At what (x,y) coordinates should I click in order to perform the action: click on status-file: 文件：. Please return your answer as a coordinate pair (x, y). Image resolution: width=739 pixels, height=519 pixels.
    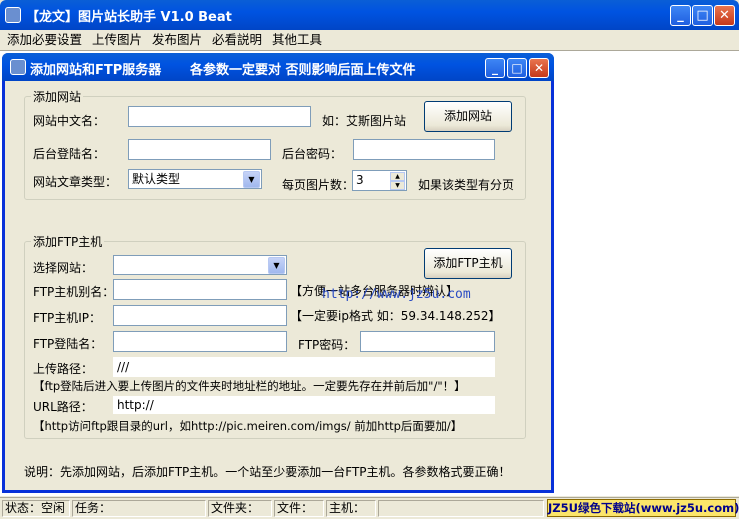
    Looking at the image, I should click on (299, 508).